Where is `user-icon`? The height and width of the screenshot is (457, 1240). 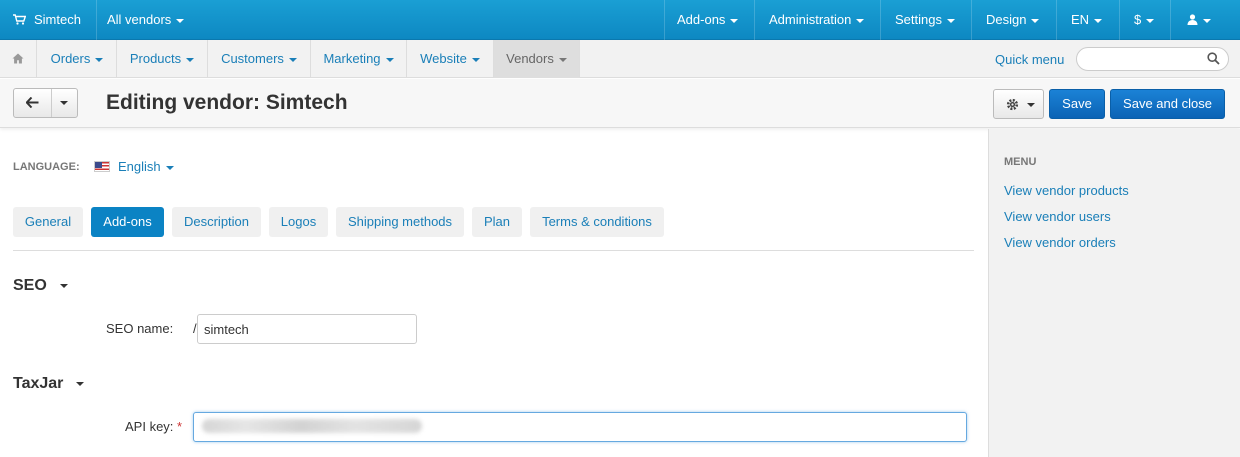
user-icon is located at coordinates (1192, 19).